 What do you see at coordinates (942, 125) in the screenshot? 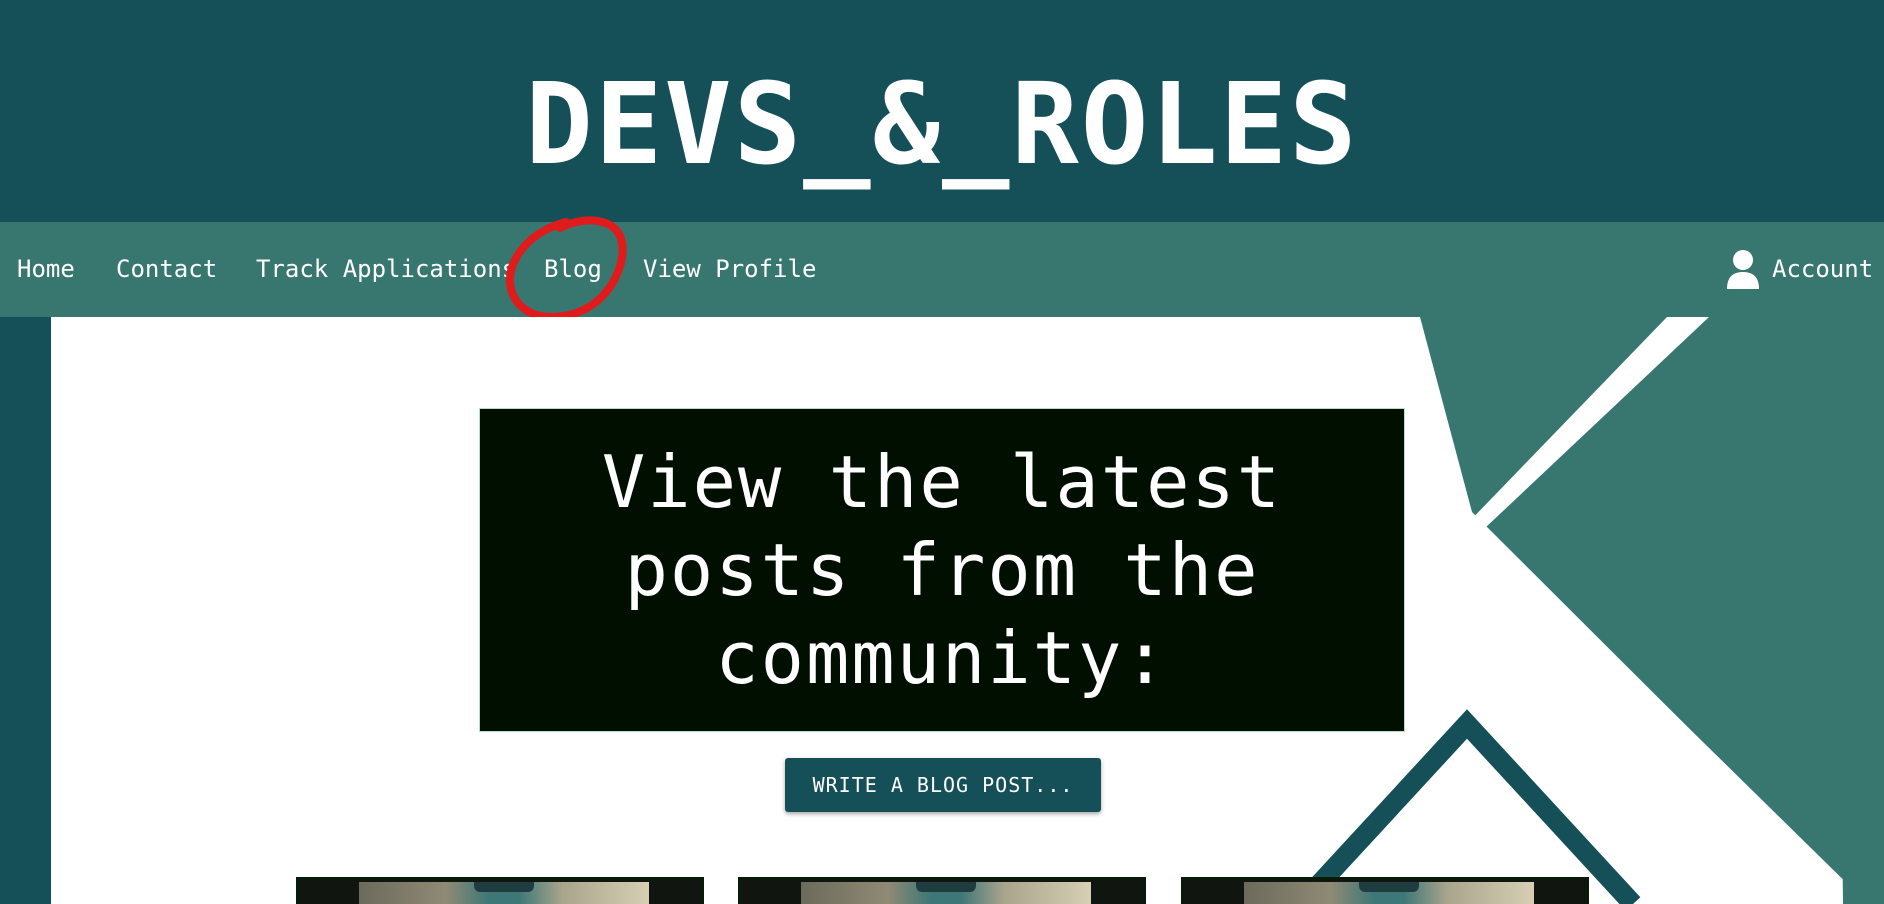
I see `site-title: DEVS_&_ROLES` at bounding box center [942, 125].